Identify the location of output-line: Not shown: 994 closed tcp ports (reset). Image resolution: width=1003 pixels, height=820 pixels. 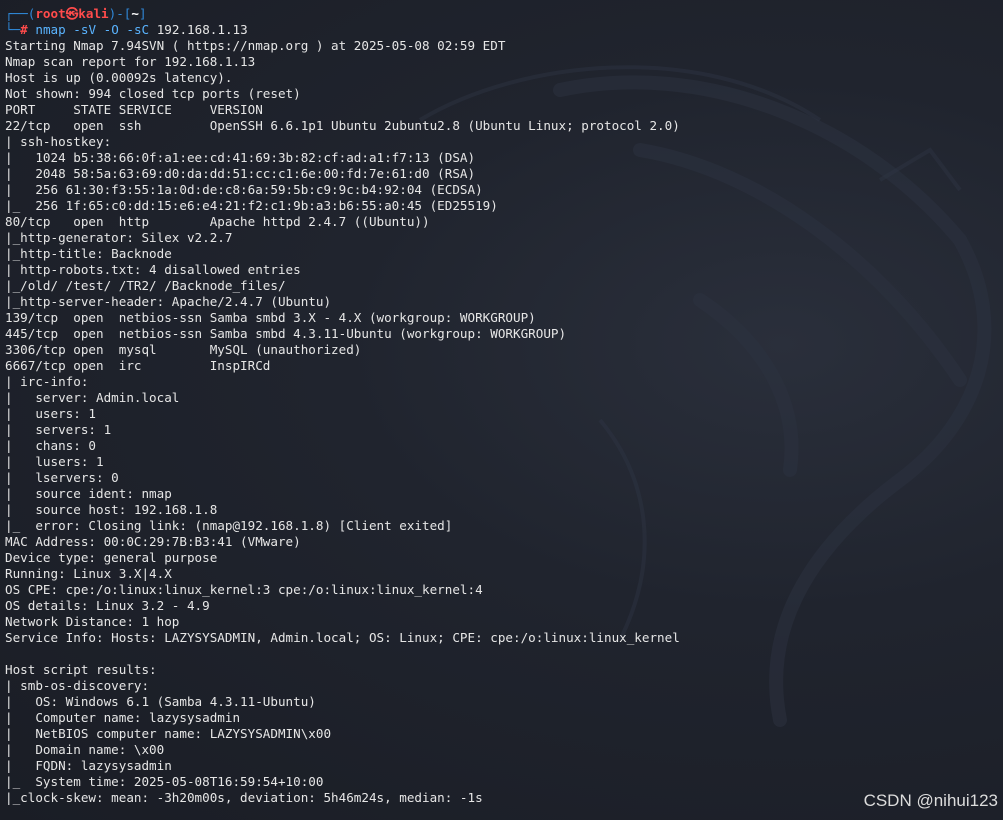
(153, 93).